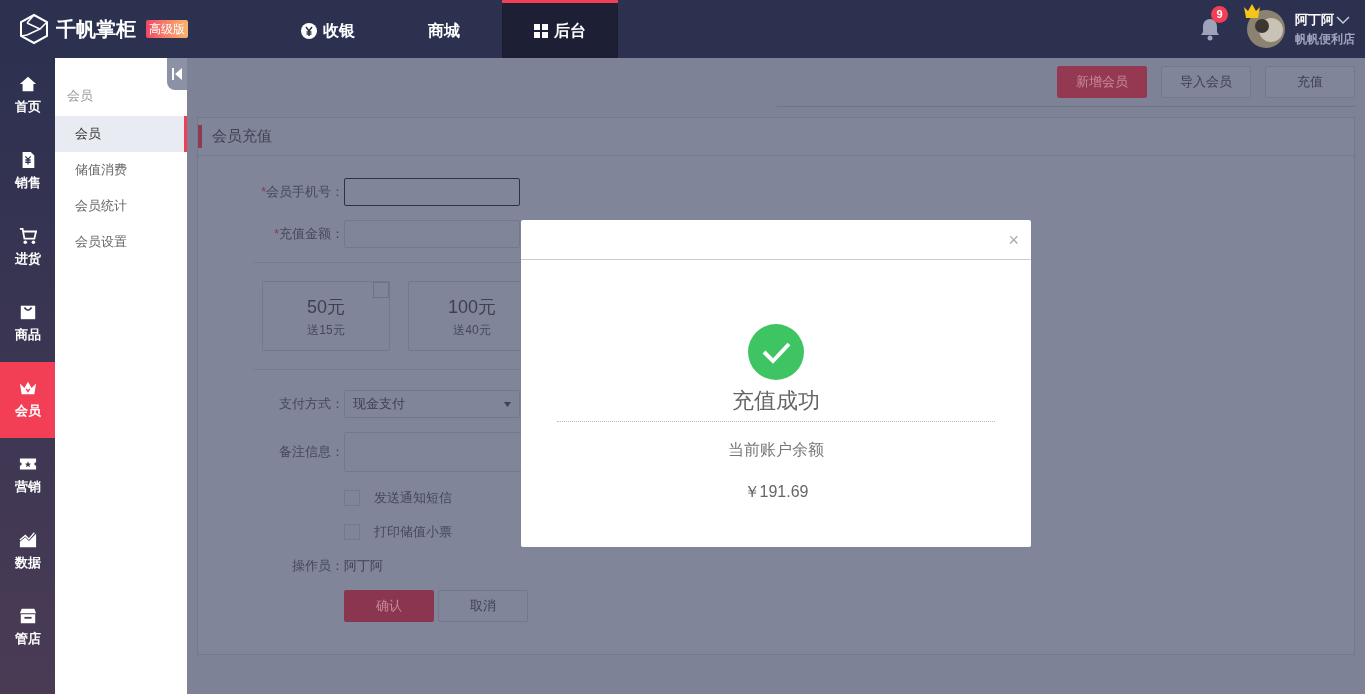 The width and height of the screenshot is (1365, 694). I want to click on user-name: 阿丁阿, so click(1314, 20).